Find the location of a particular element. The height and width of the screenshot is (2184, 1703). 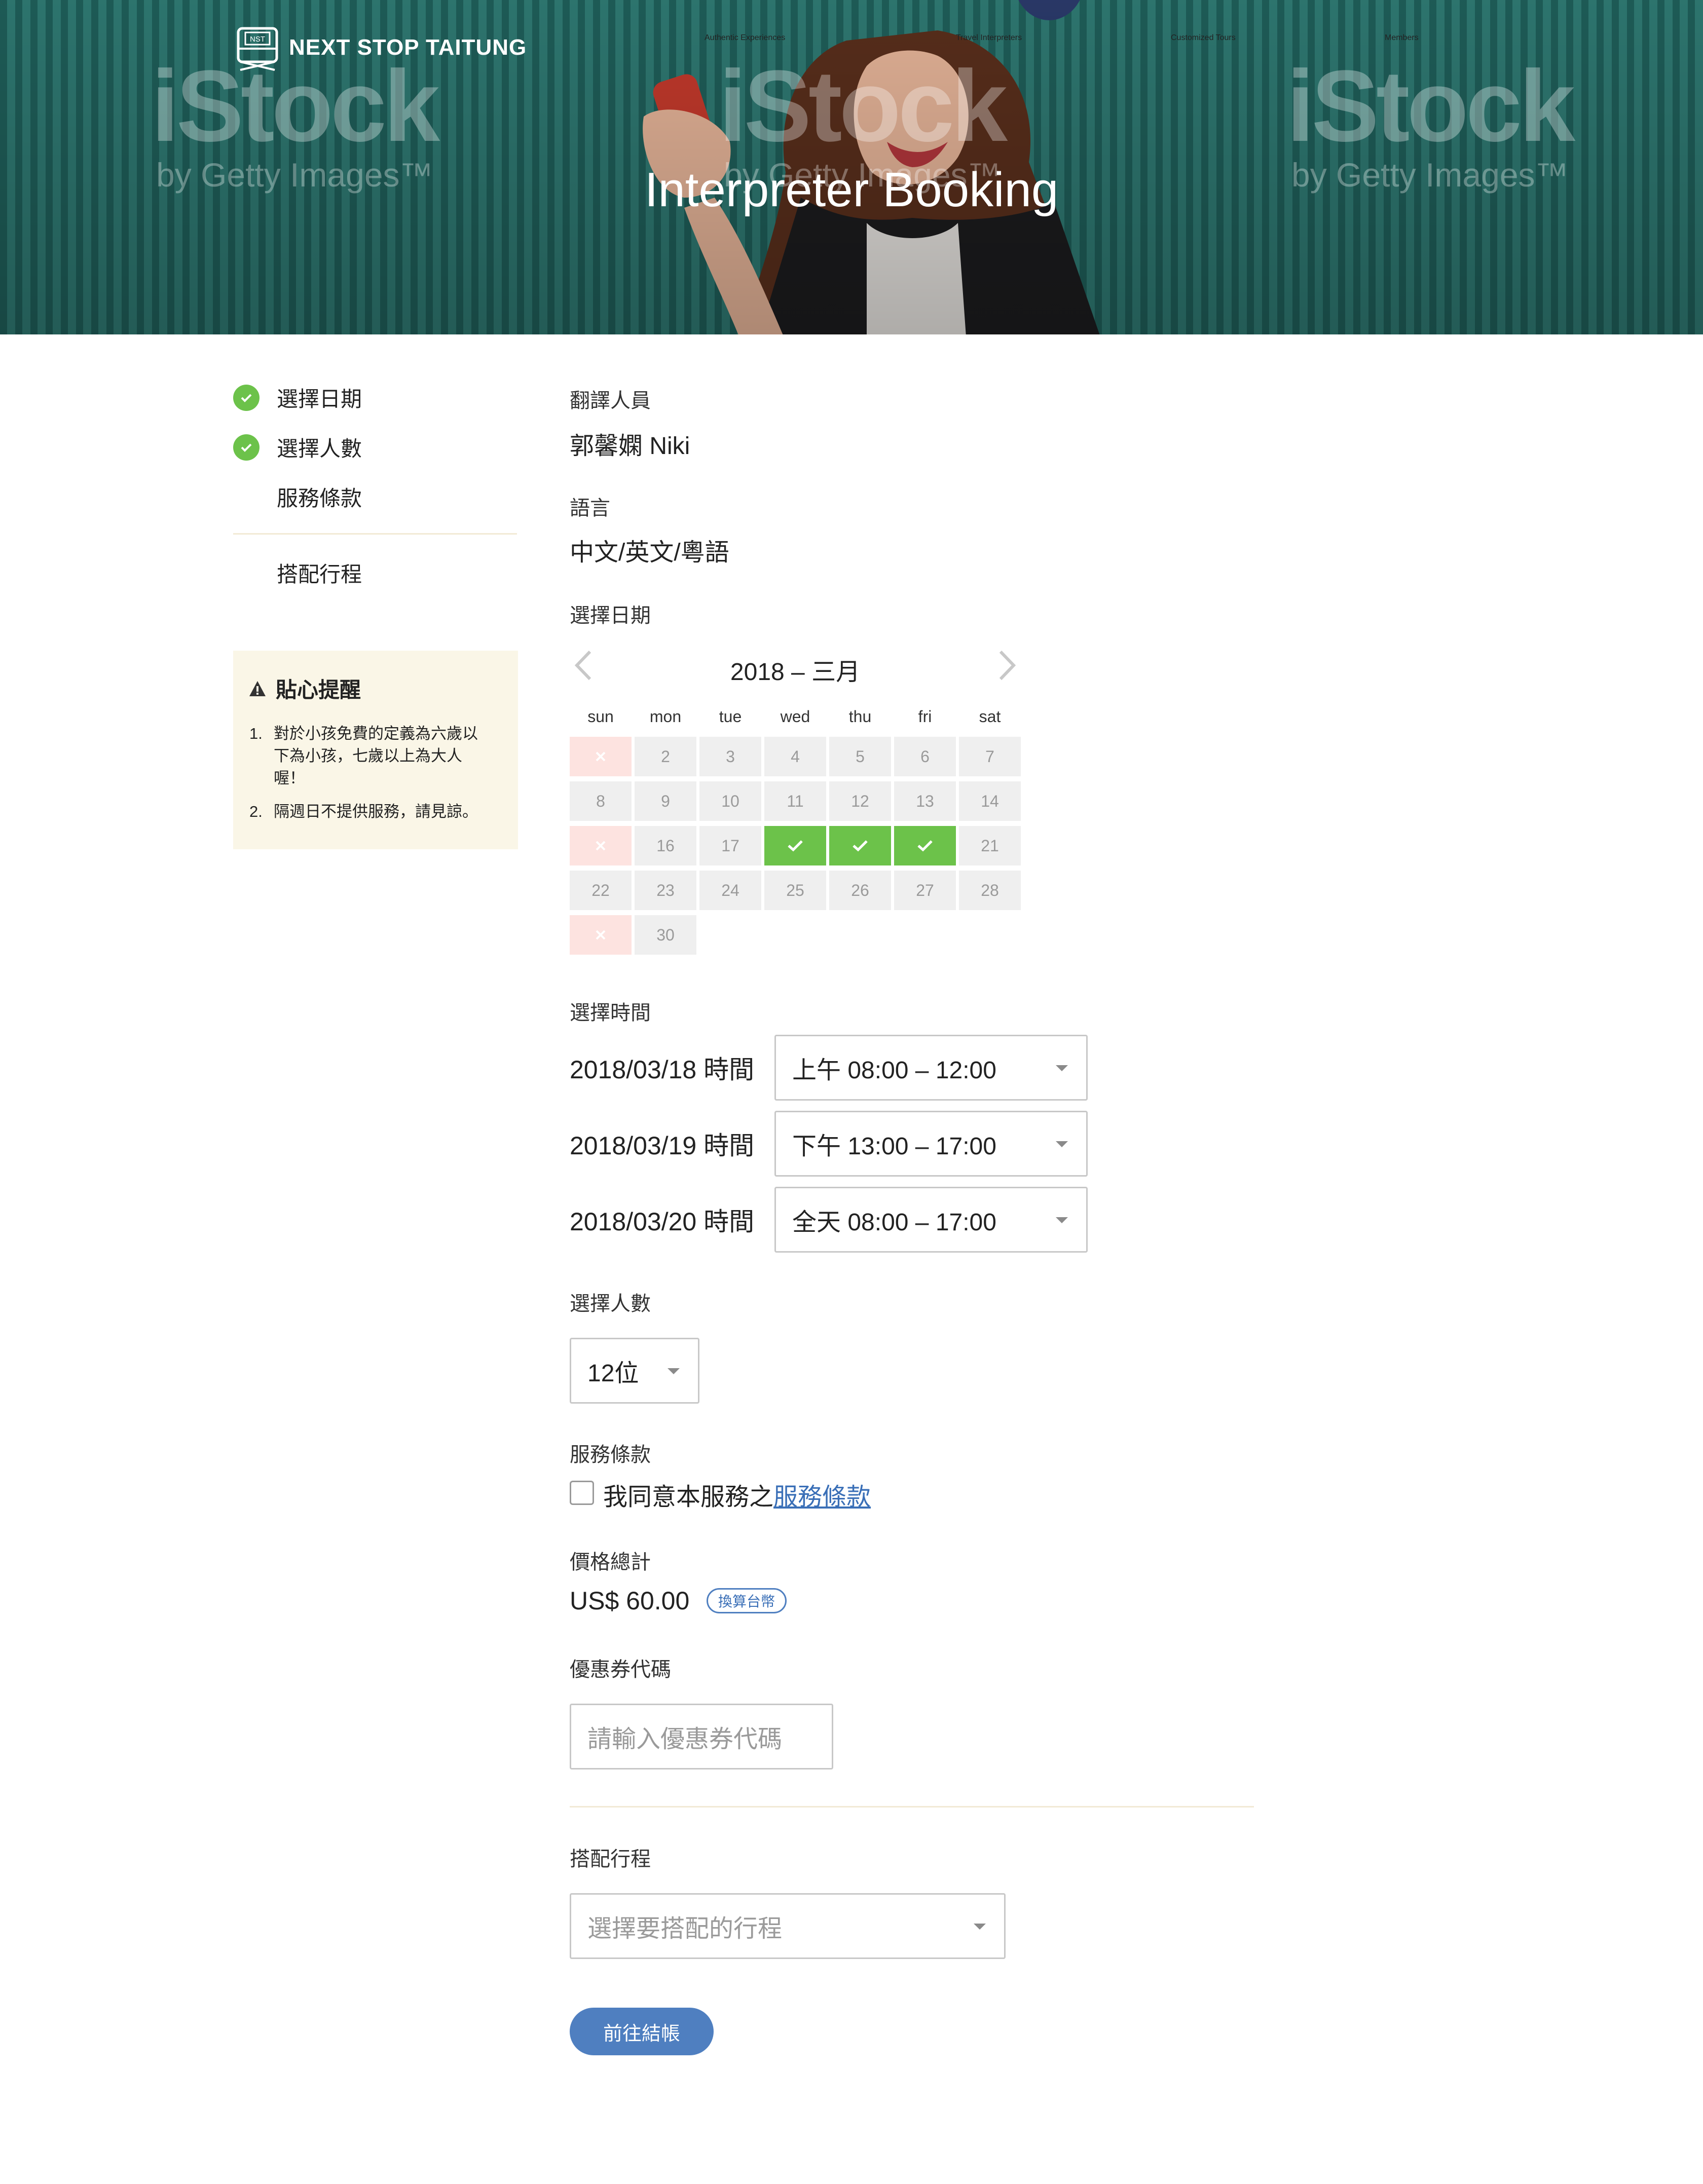

nav-customized-tours: Customized Tours is located at coordinates (1203, 38).